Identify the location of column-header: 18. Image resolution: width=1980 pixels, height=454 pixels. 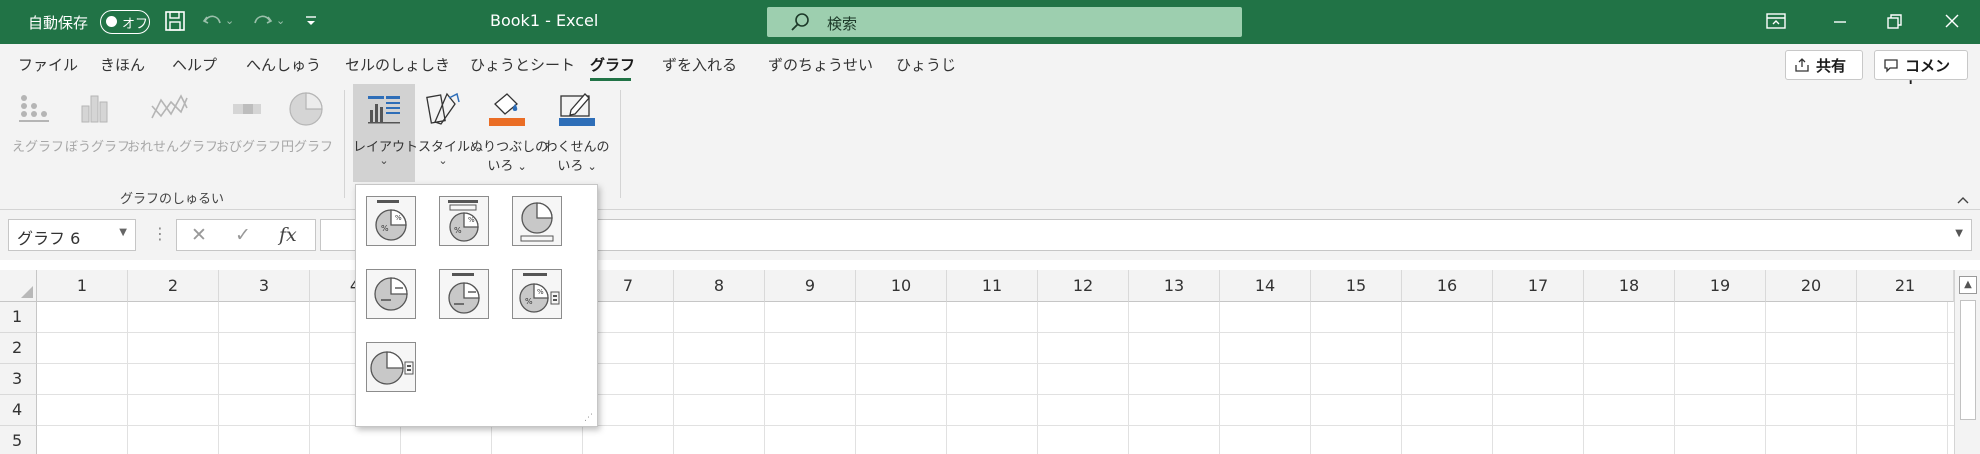
(1629, 286).